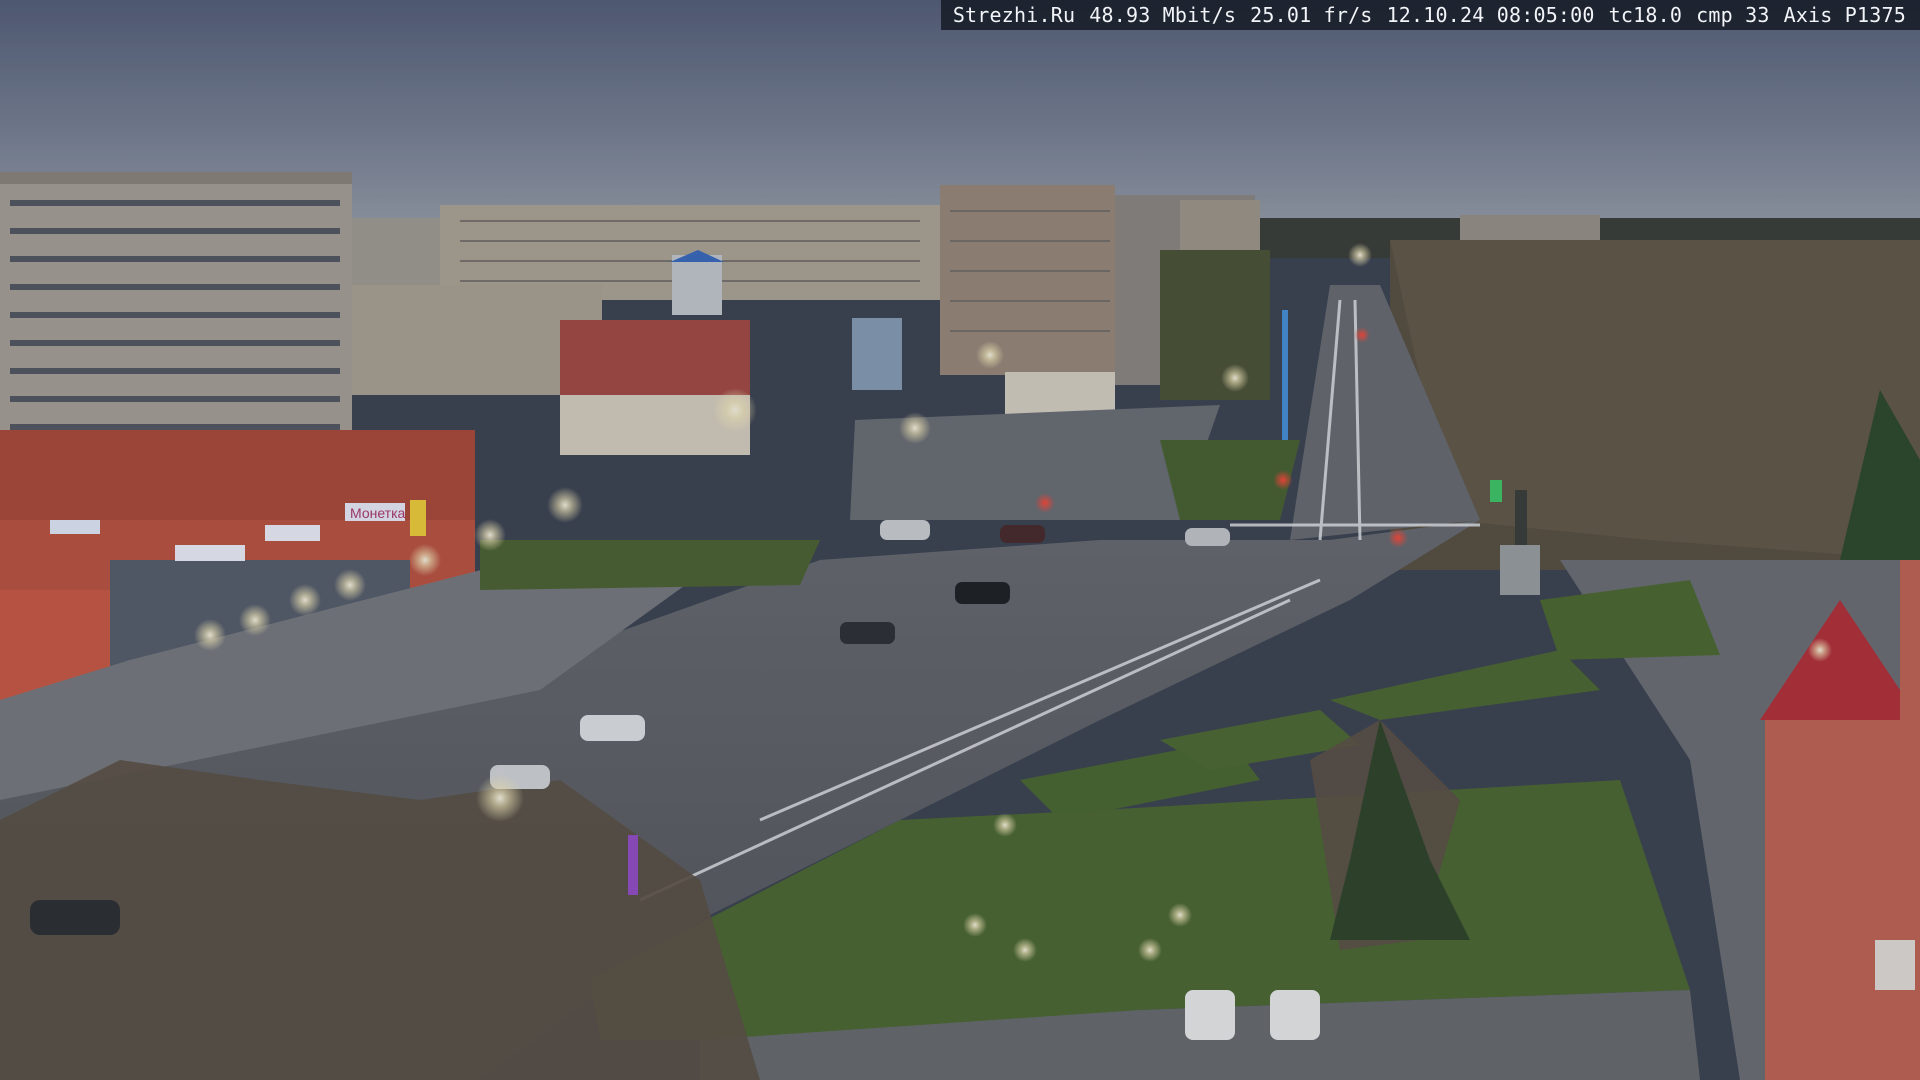 The height and width of the screenshot is (1080, 1920). I want to click on camera-model-label: Axis P1375, so click(1844, 15).